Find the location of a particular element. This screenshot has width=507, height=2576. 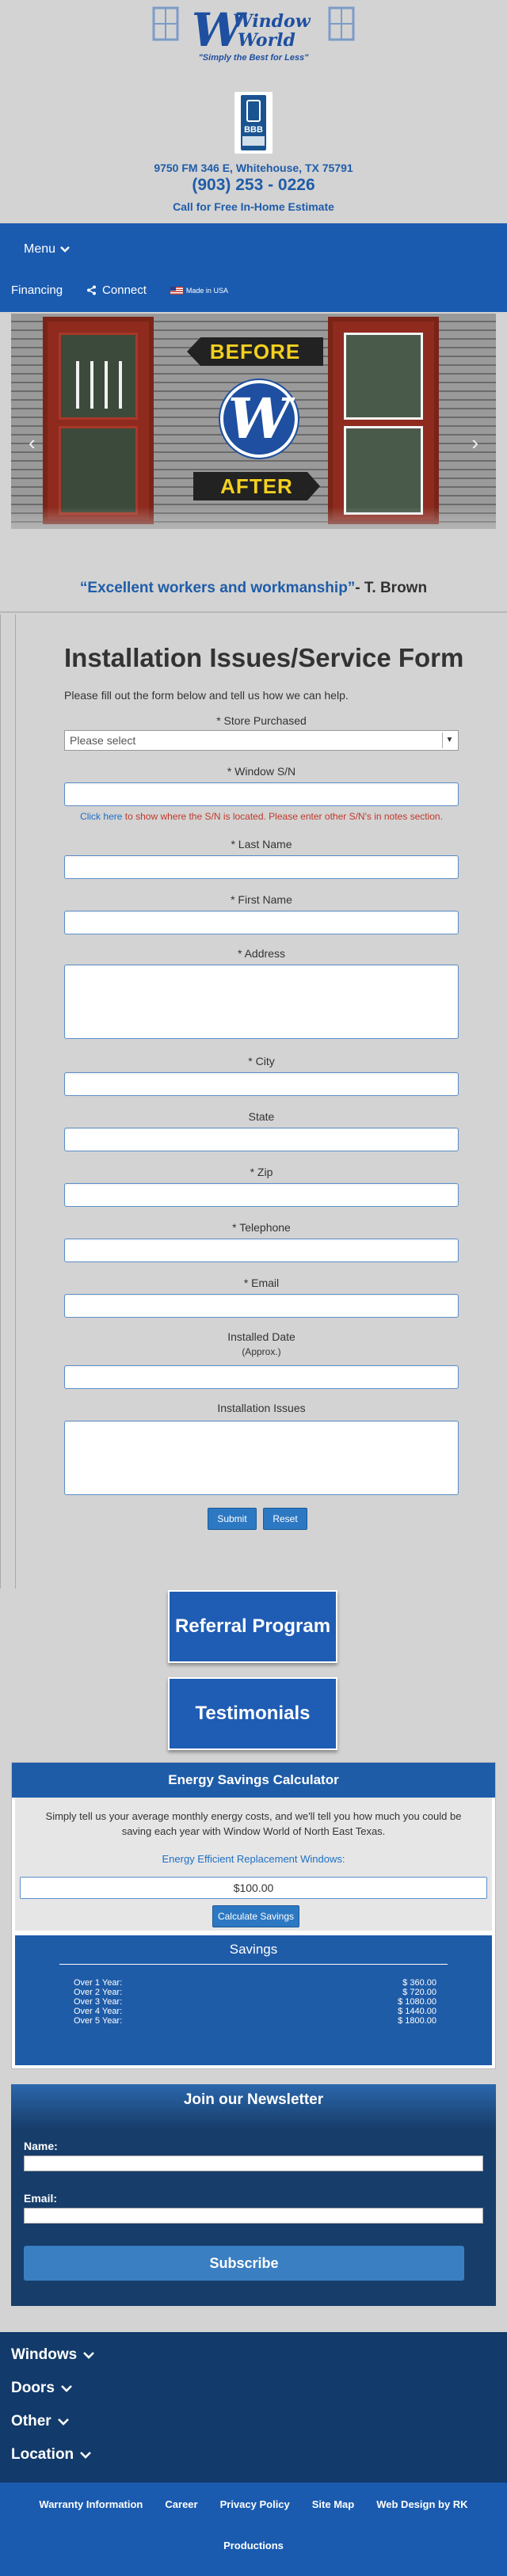

connect-label: Connect is located at coordinates (124, 290).